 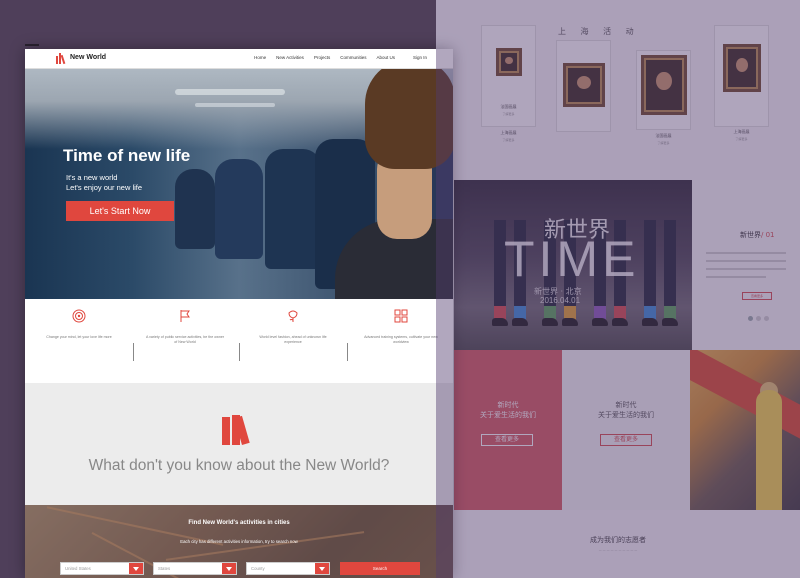 I want to click on volunteer-title: 成为我们的志愿者, so click(x=618, y=540).